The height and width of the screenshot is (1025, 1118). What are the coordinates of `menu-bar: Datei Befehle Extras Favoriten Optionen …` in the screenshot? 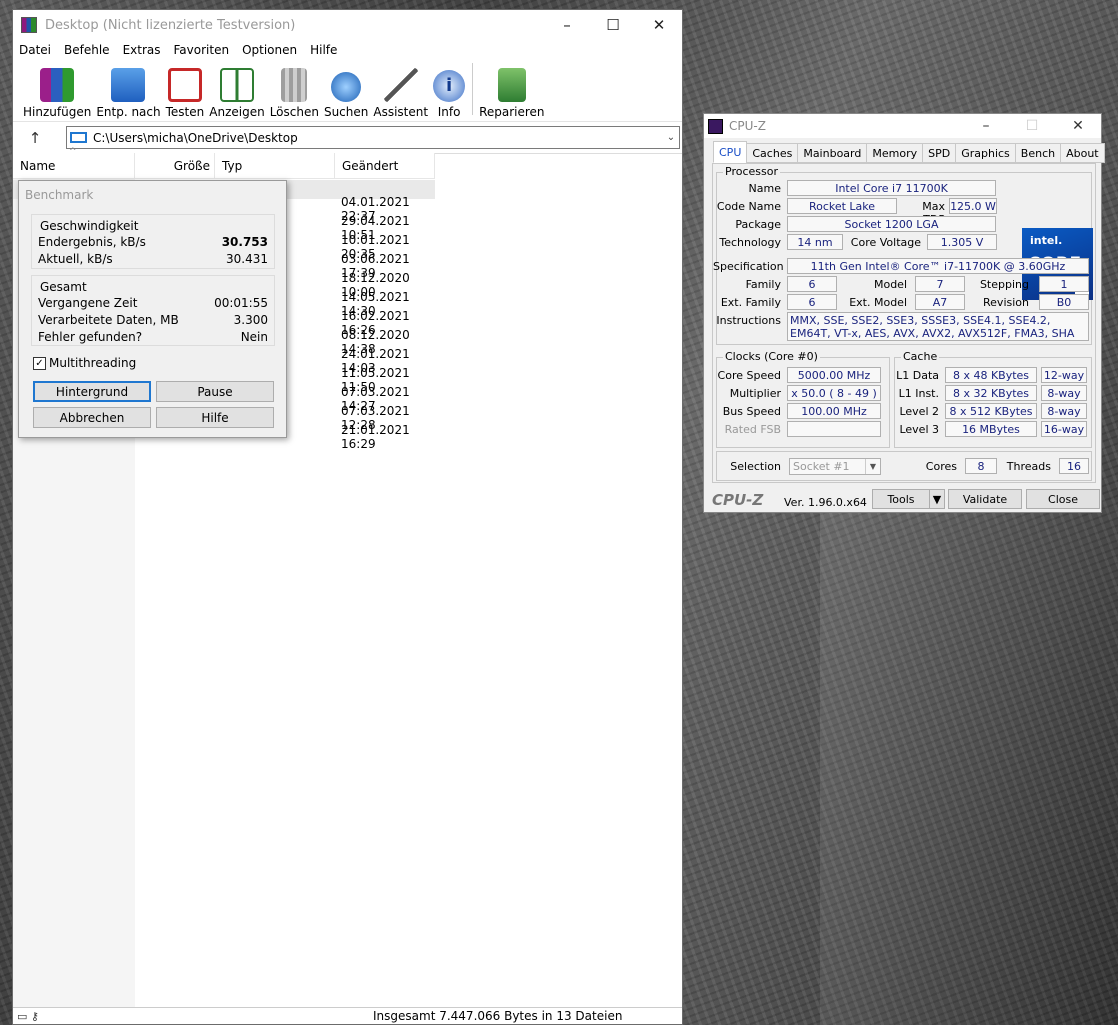 It's located at (347, 50).